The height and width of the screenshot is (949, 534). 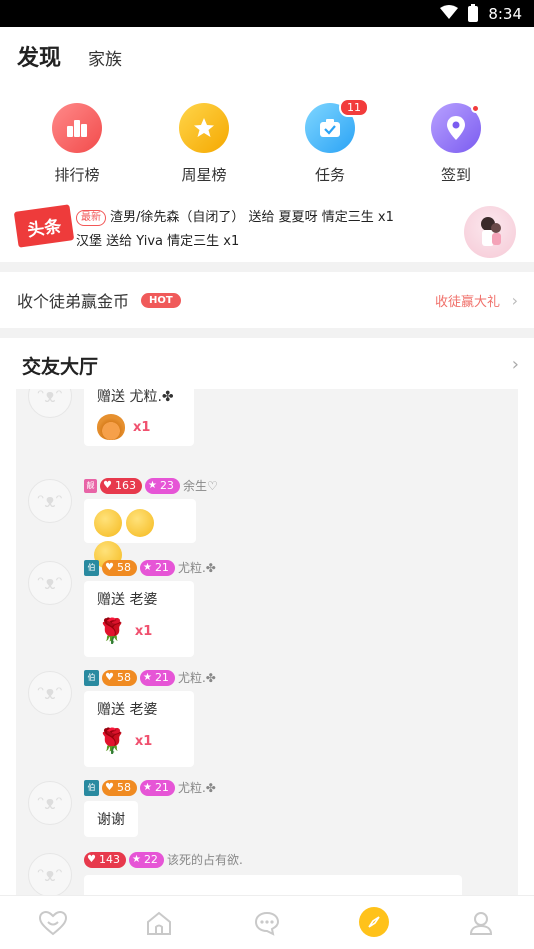 What do you see at coordinates (162, 485) in the screenshot?
I see `charm-level-badge: ★ 23` at bounding box center [162, 485].